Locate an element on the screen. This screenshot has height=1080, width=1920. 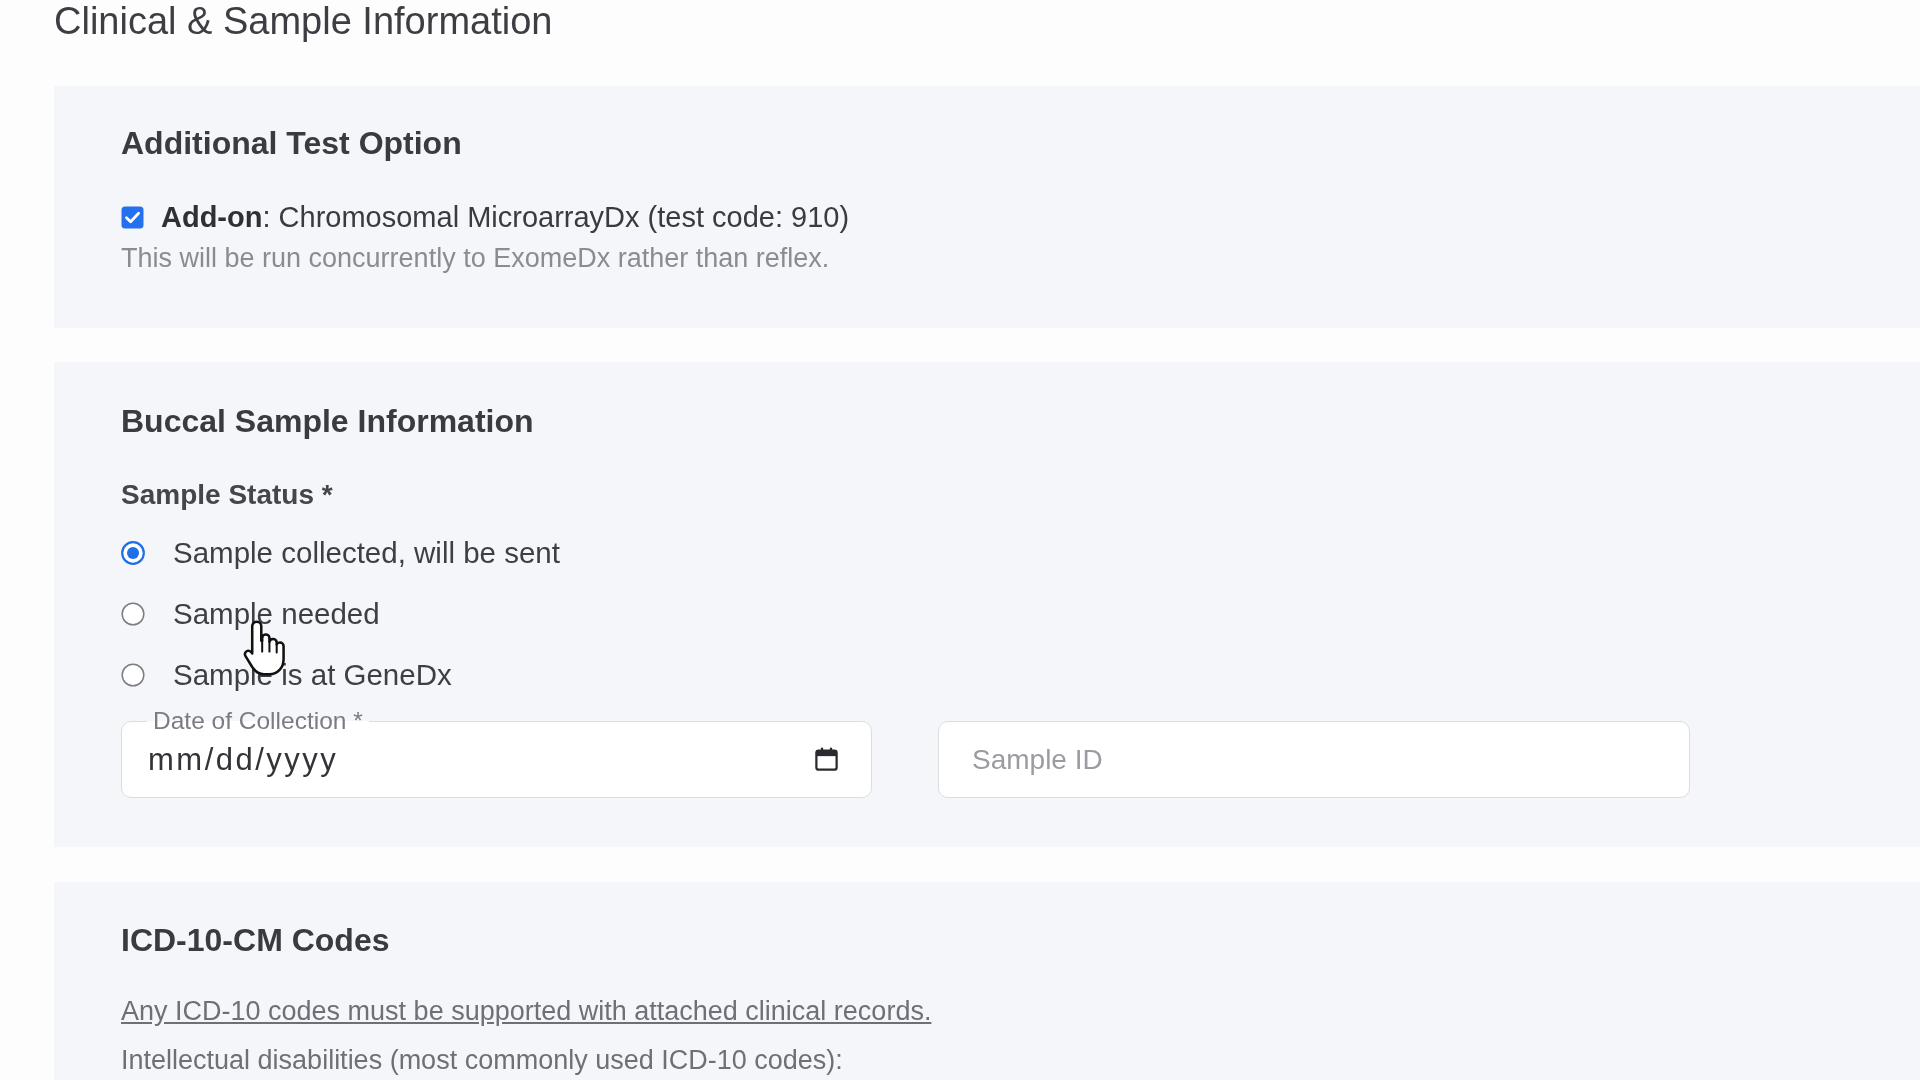
option-note: This will be run concurrently to ExomeDx rather than reflex. is located at coordinates (475, 258).